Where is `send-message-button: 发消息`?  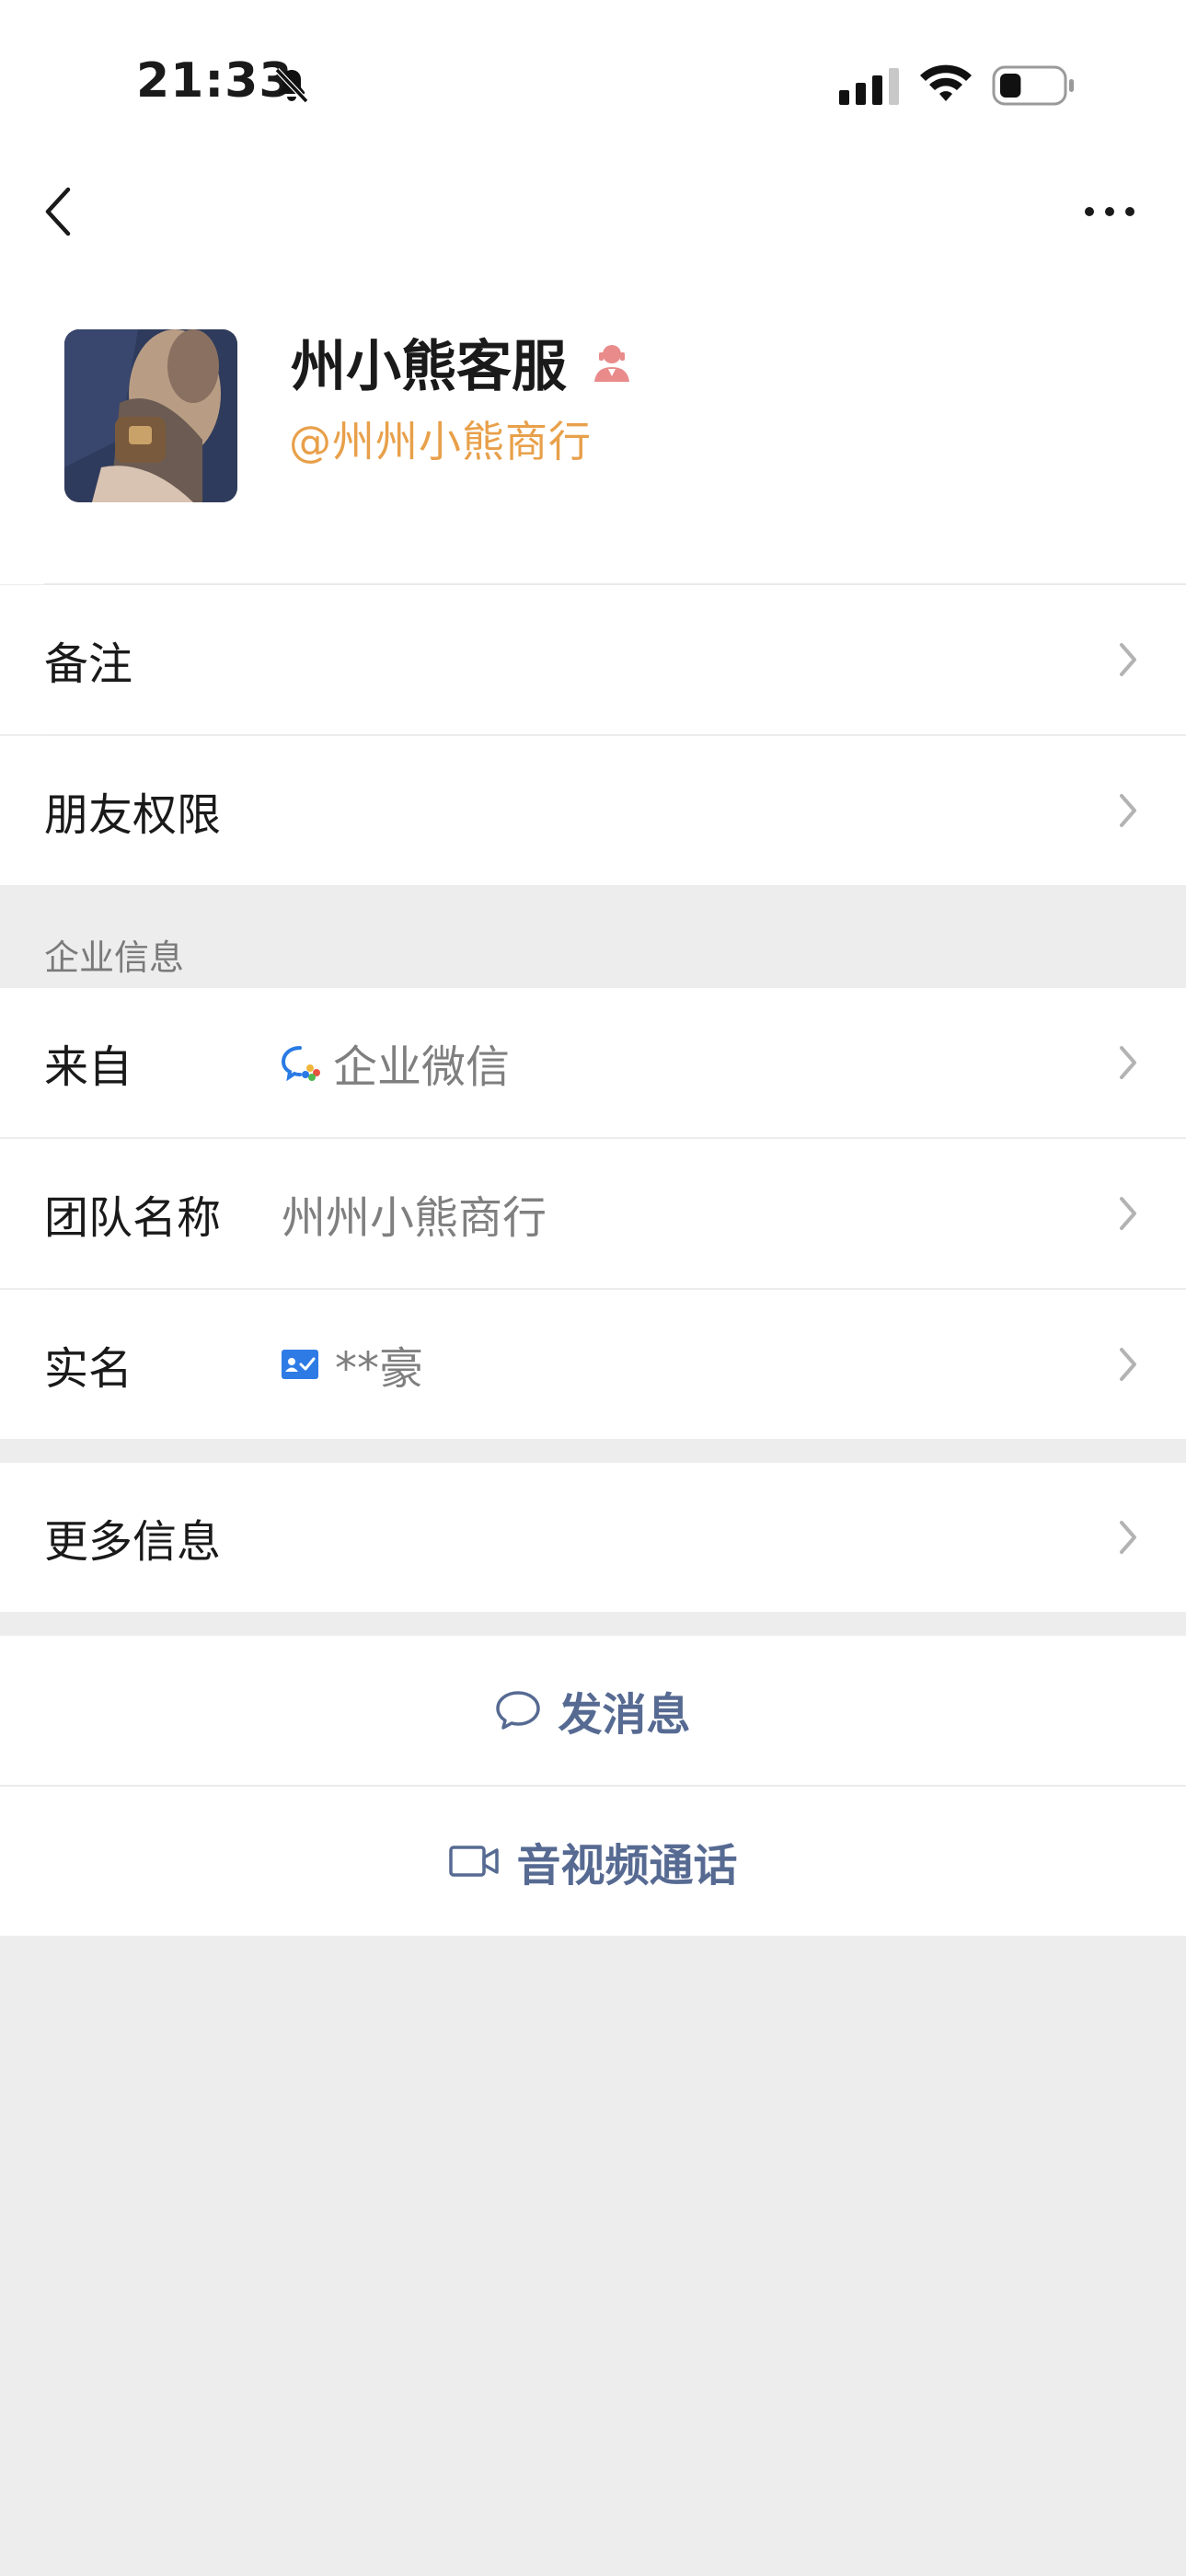
send-message-button: 发消息 is located at coordinates (593, 1710).